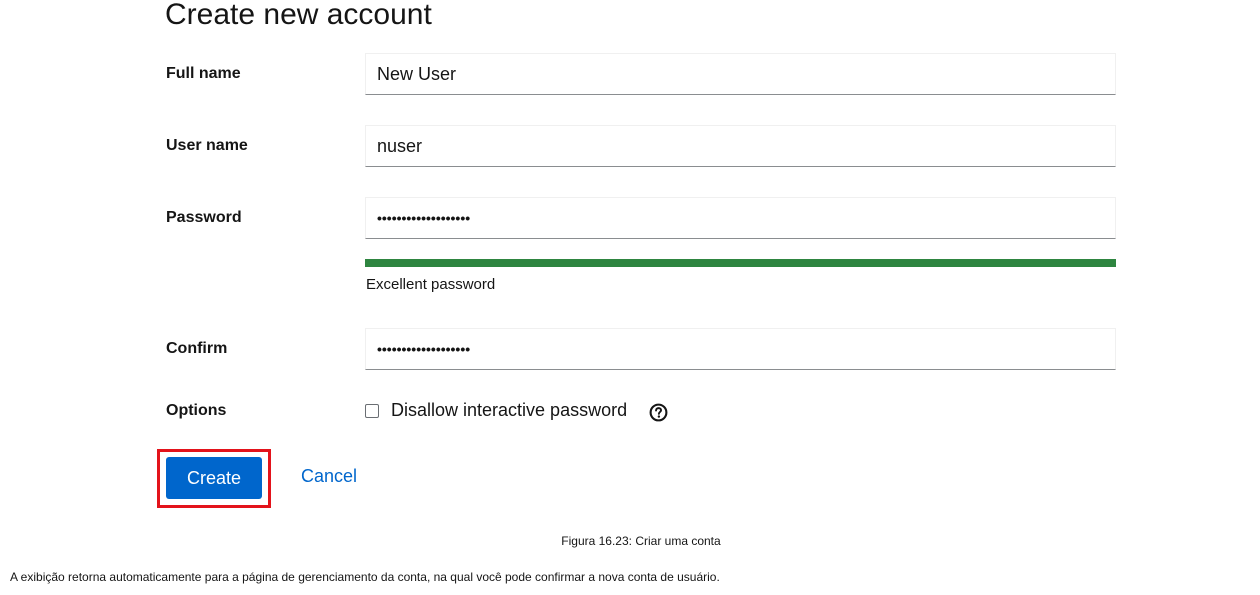 This screenshot has height=595, width=1260. What do you see at coordinates (740, 218) in the screenshot?
I see `password-field: •••••••••••••••••••` at bounding box center [740, 218].